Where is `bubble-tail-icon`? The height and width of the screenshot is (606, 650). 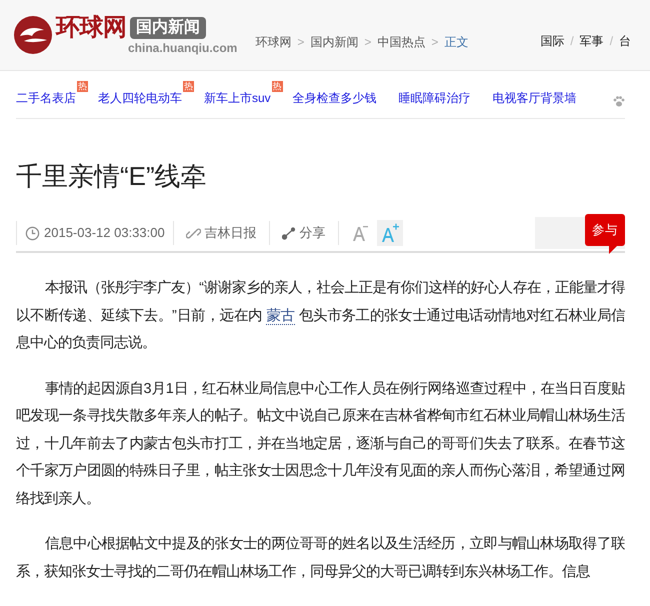 bubble-tail-icon is located at coordinates (613, 250).